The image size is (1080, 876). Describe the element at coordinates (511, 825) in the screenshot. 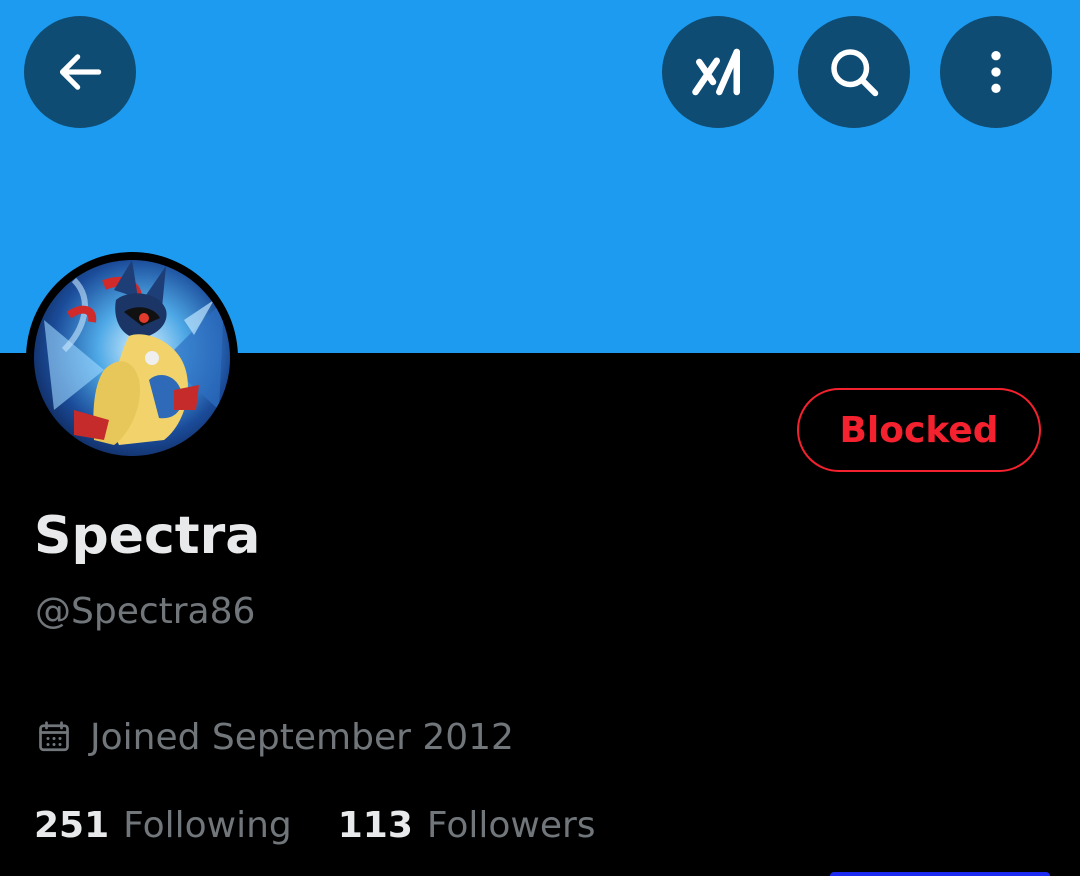

I see `followers-label: Followers` at that location.